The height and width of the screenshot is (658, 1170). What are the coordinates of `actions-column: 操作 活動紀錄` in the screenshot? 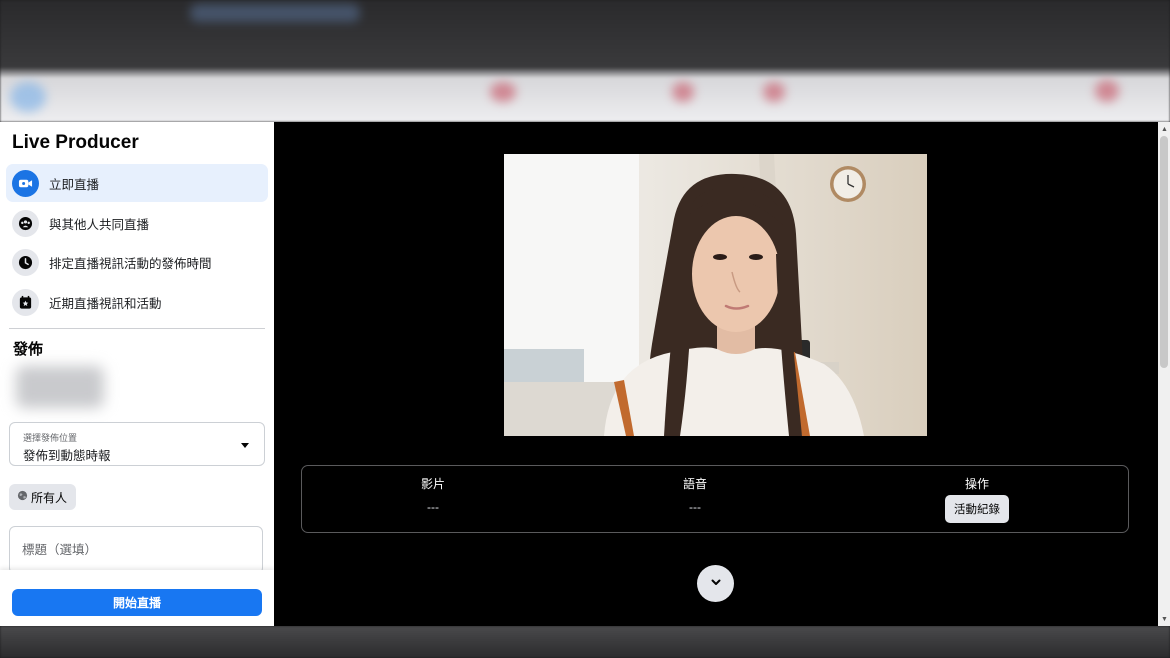 It's located at (977, 499).